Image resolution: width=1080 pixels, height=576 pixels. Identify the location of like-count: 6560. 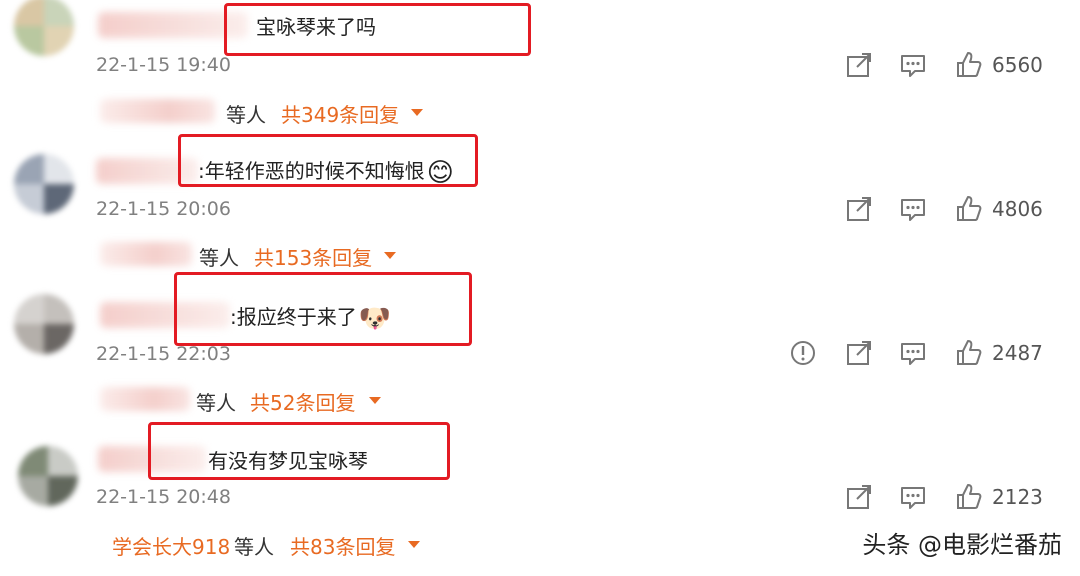
(1017, 65).